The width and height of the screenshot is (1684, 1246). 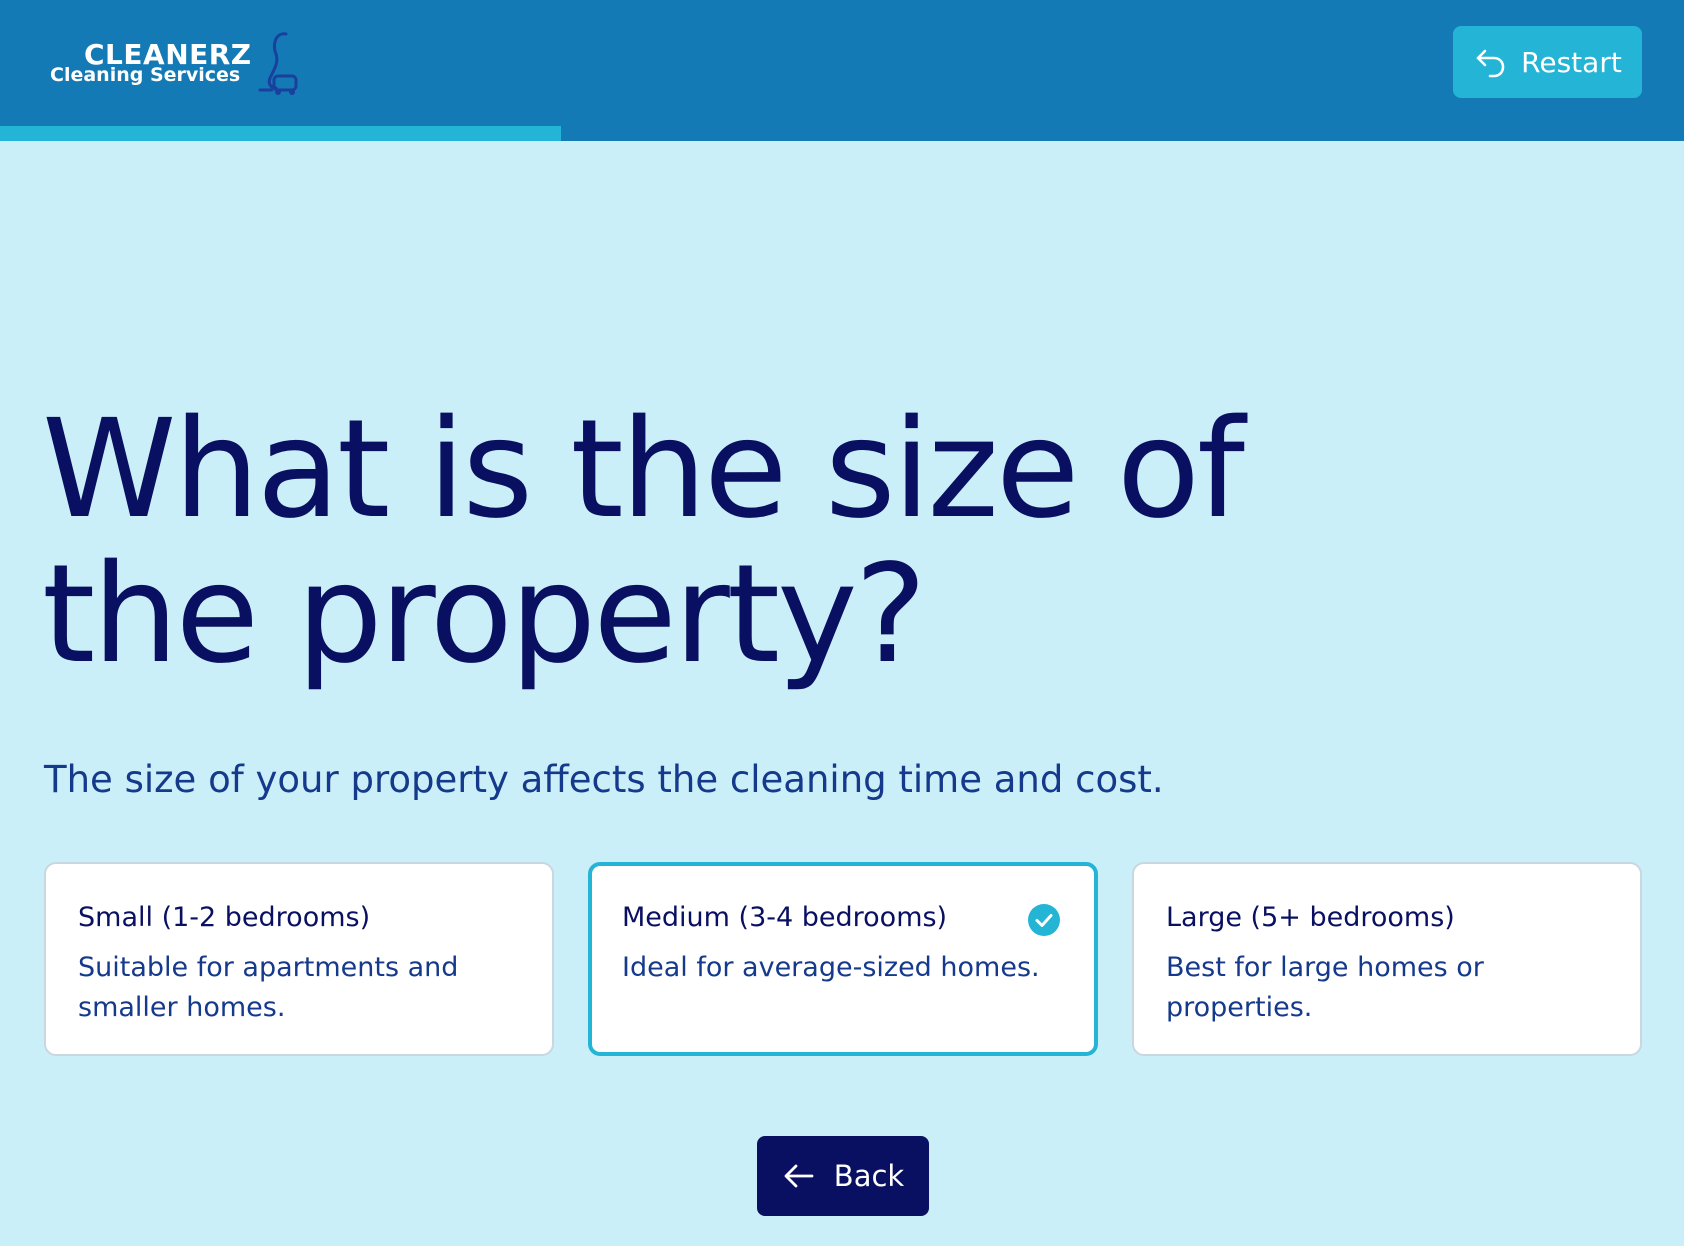 What do you see at coordinates (1490, 62) in the screenshot?
I see `undo-arrow-icon` at bounding box center [1490, 62].